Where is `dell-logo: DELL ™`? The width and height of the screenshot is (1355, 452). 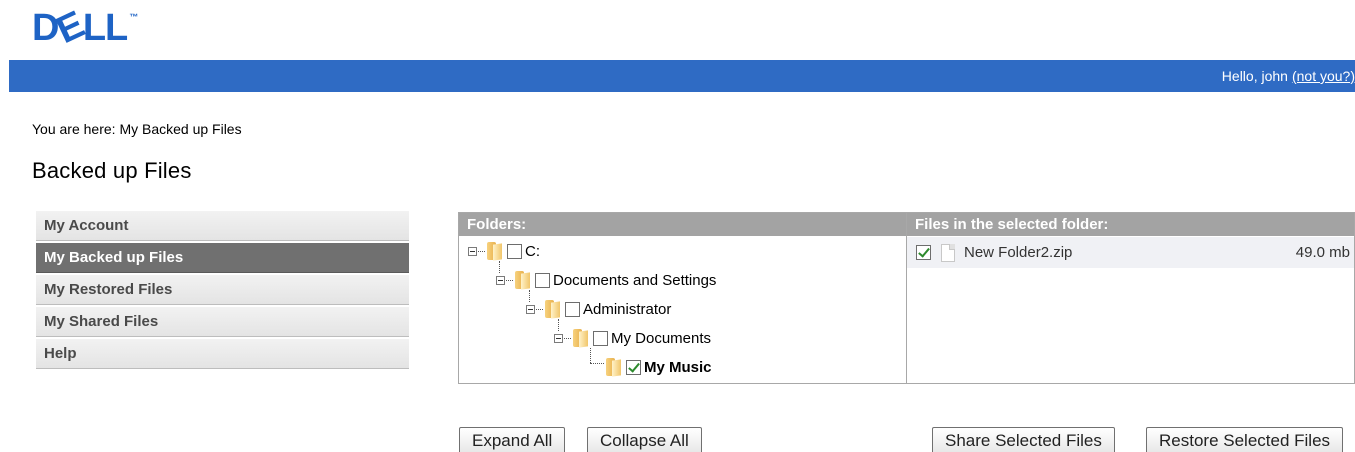
dell-logo: DELL ™ is located at coordinates (85, 28).